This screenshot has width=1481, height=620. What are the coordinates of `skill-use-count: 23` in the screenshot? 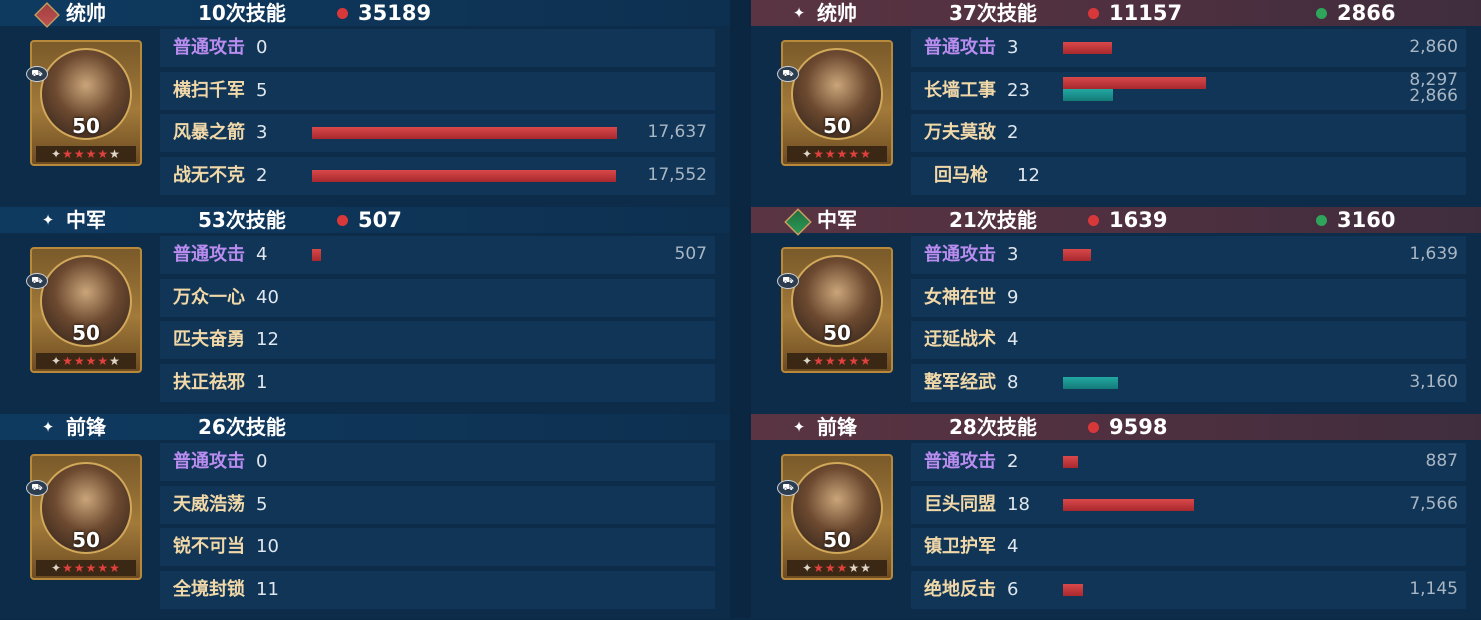 It's located at (1018, 90).